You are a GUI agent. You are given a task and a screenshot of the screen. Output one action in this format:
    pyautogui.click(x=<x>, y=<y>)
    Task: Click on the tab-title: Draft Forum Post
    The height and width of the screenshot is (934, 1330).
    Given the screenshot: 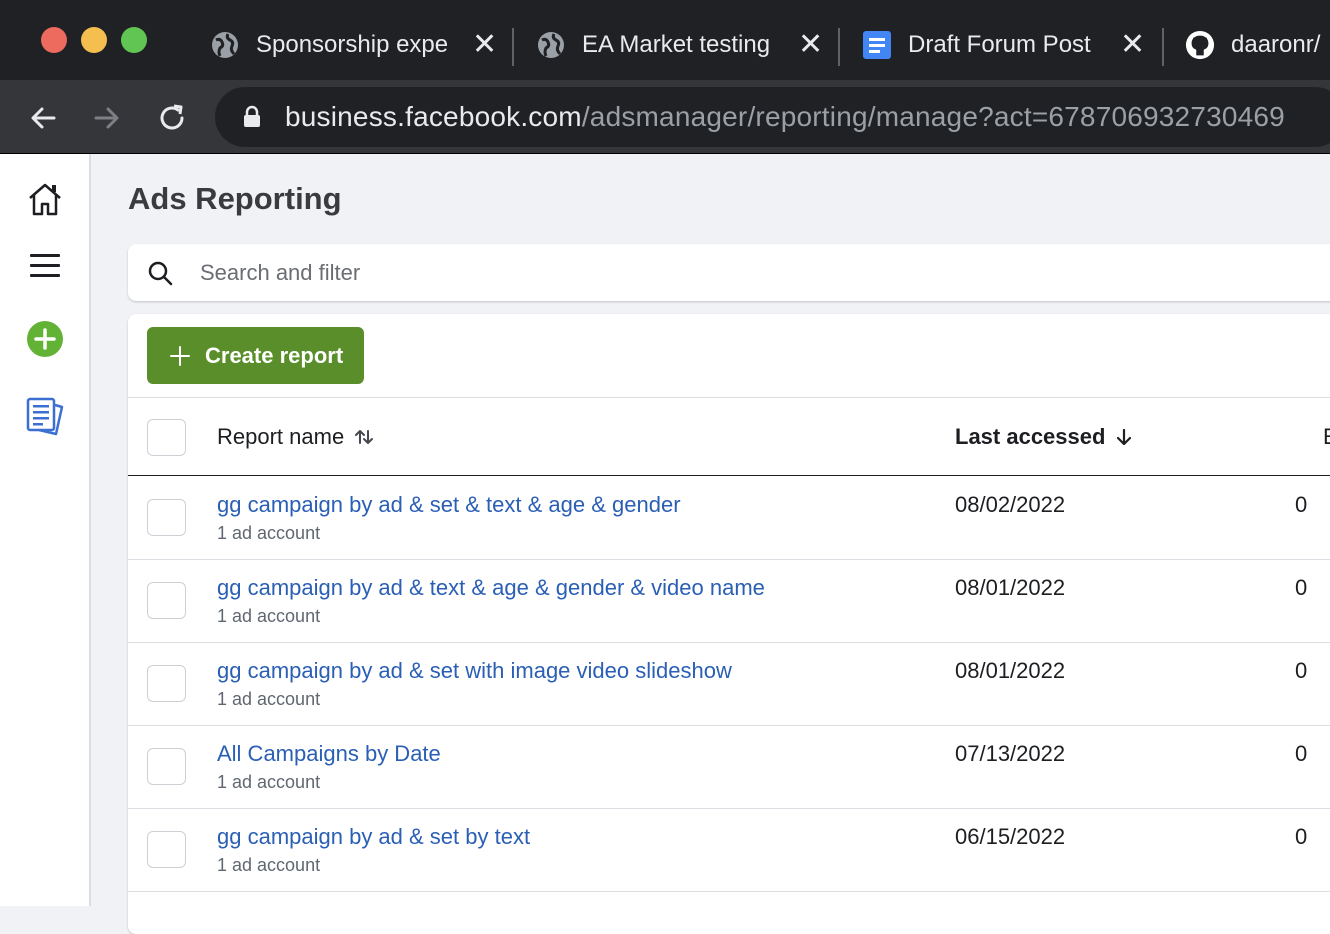 What is the action you would take?
    pyautogui.click(x=999, y=44)
    